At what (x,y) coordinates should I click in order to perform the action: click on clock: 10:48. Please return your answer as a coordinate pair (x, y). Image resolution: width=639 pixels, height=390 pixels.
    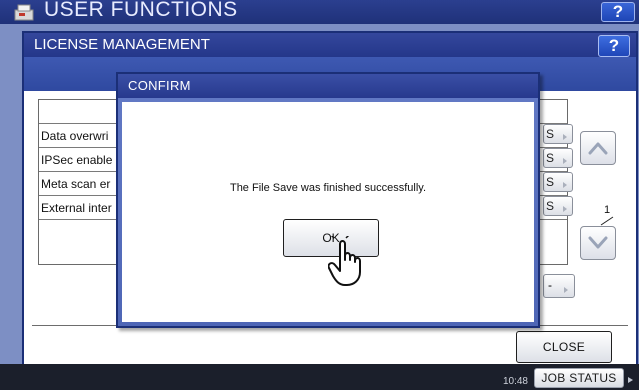
    Looking at the image, I should click on (504, 379).